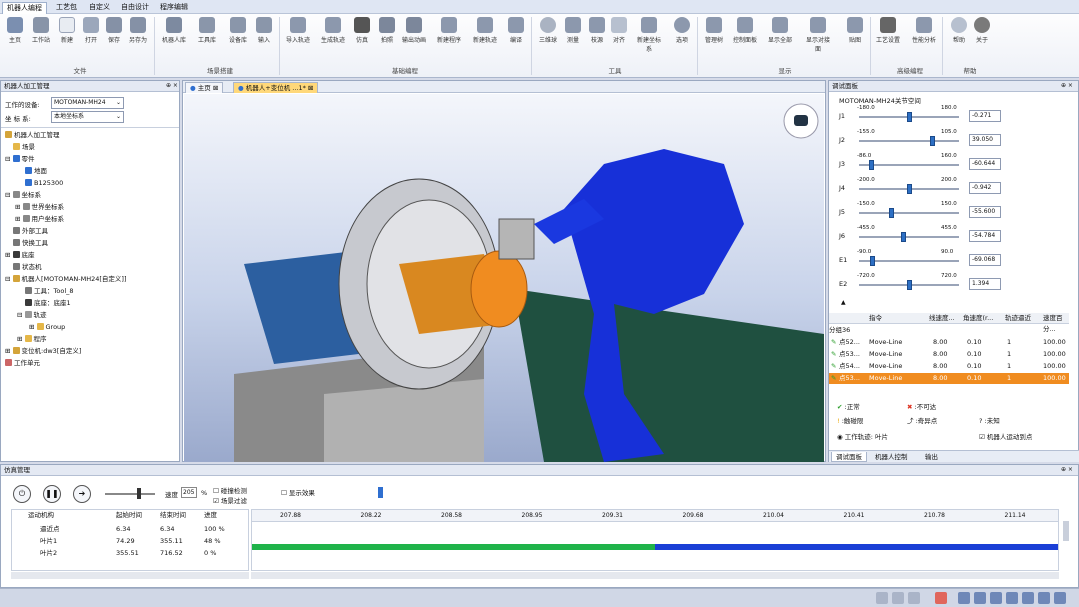 The image size is (1079, 607). What do you see at coordinates (855, 30) in the screenshot?
I see `texture-button: 贴图` at bounding box center [855, 30].